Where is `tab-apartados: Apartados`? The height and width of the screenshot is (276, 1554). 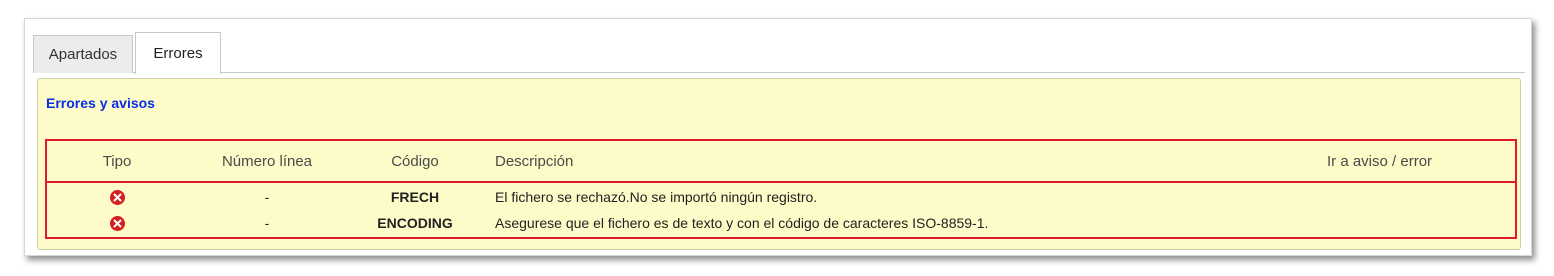
tab-apartados: Apartados is located at coordinates (83, 54).